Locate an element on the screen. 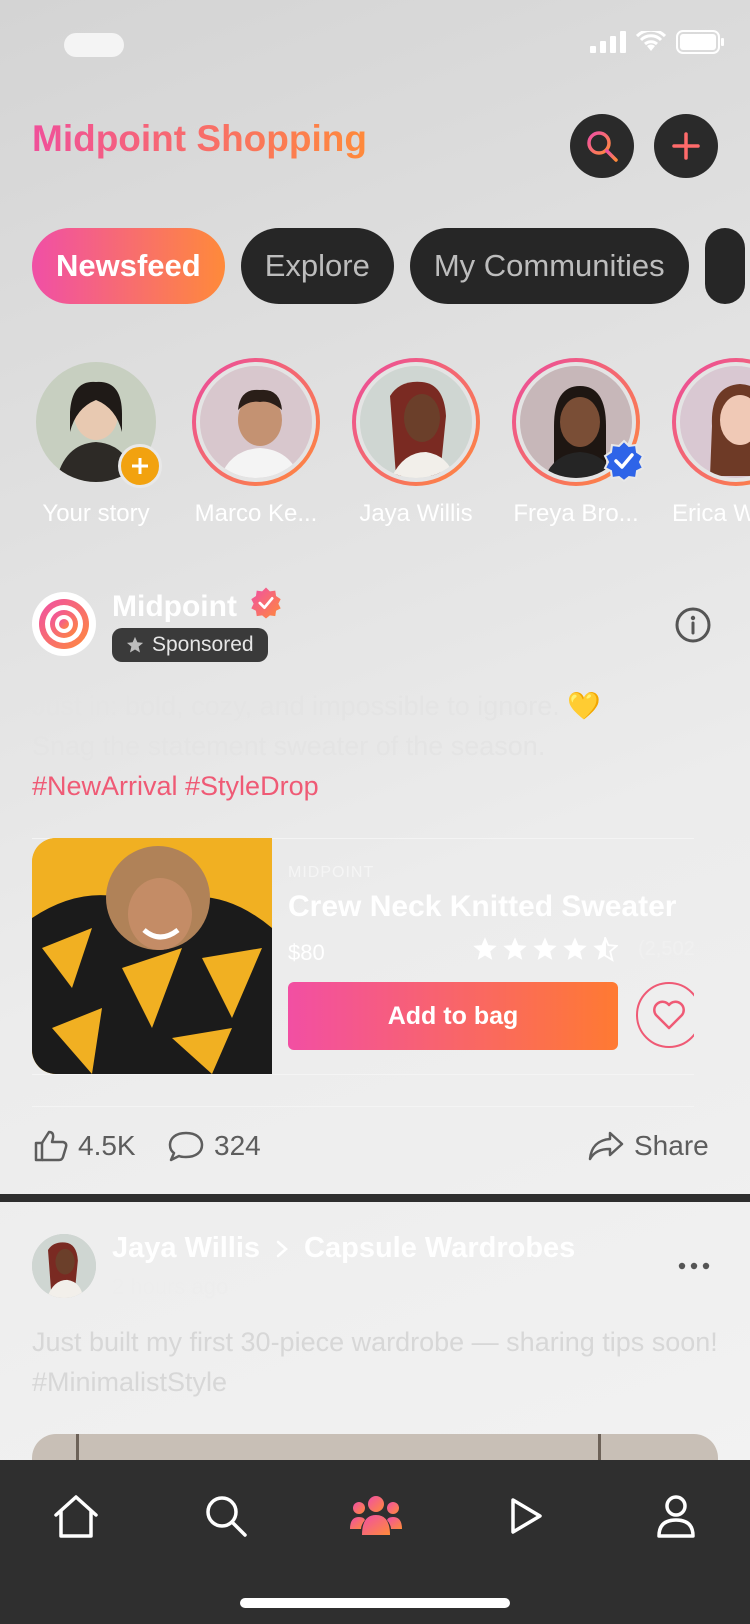 The image size is (750, 1624). target-logo-icon is located at coordinates (64, 624).